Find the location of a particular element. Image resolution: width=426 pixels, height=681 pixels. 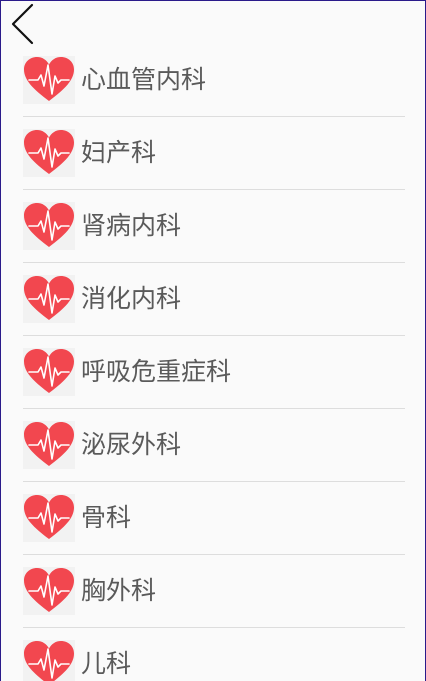

department-item: 妇产科 is located at coordinates (214, 153).